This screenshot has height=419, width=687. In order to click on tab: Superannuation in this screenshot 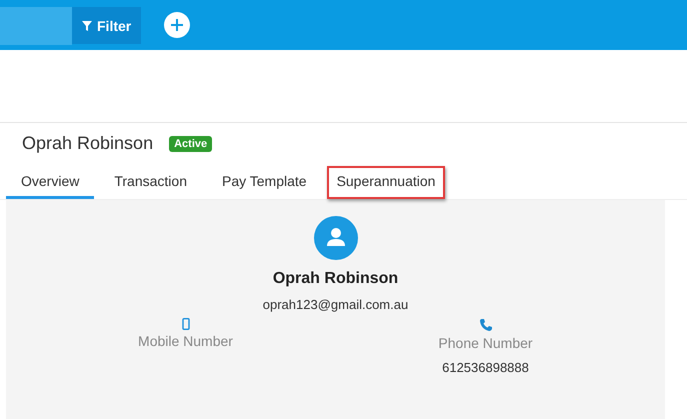, I will do `click(386, 182)`.